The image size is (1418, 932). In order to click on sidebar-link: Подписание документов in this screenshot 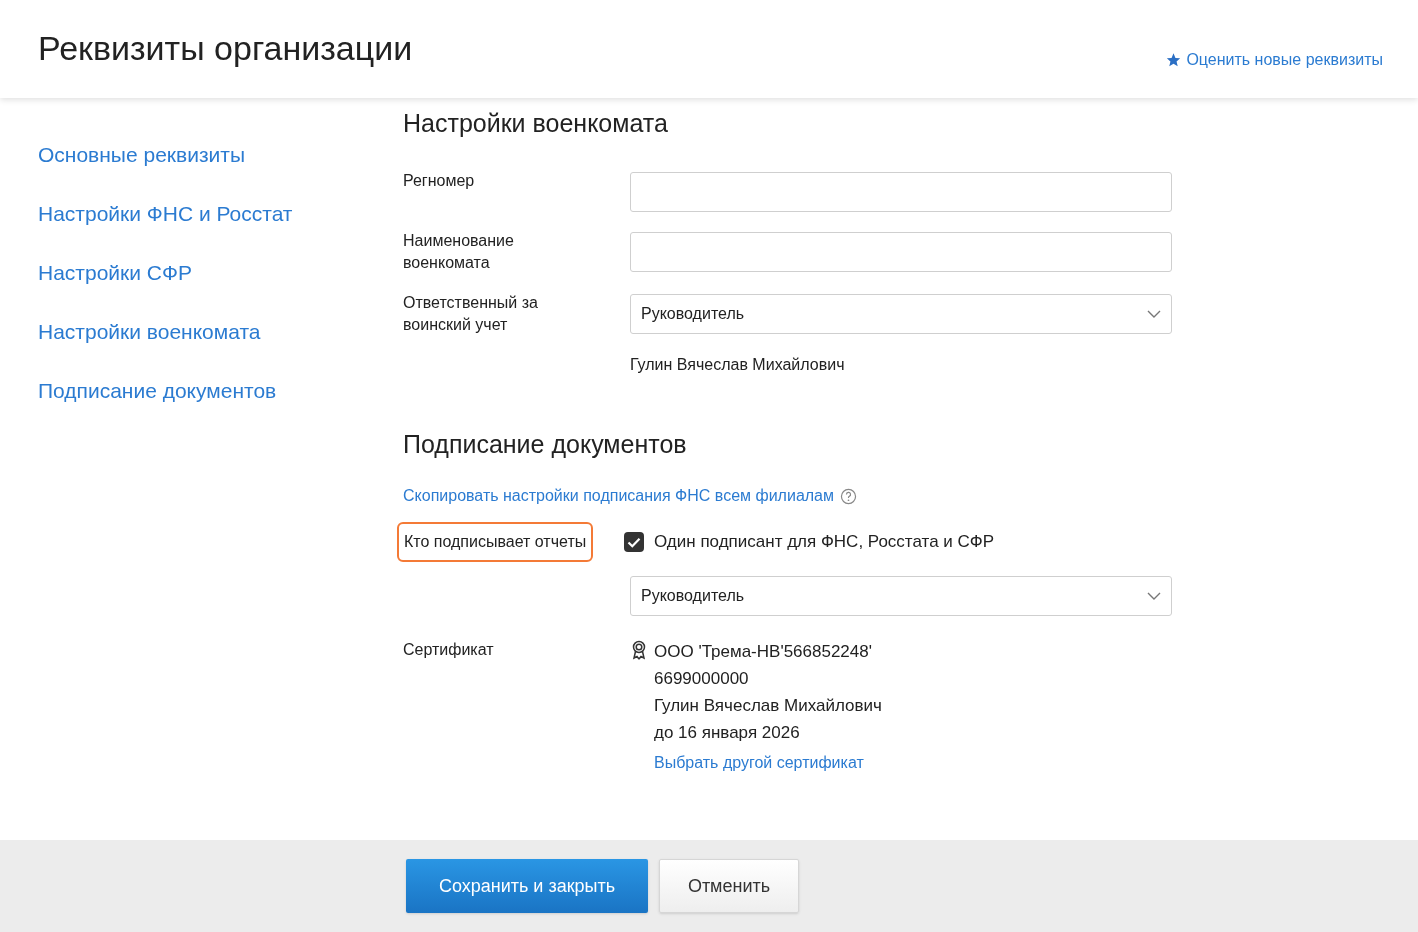, I will do `click(201, 391)`.